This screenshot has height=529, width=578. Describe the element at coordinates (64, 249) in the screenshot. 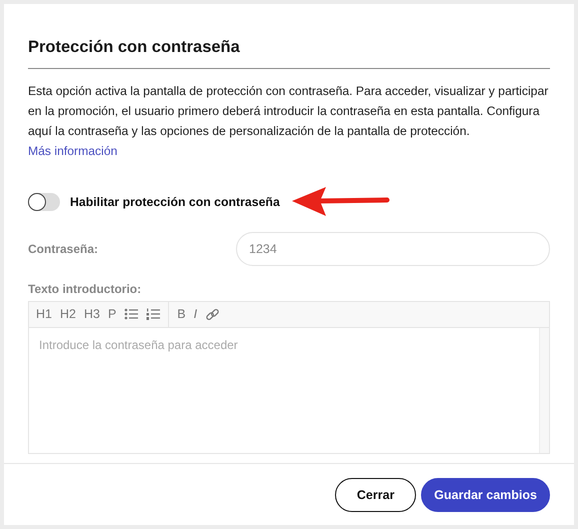

I see `password-label: Contraseña:` at that location.